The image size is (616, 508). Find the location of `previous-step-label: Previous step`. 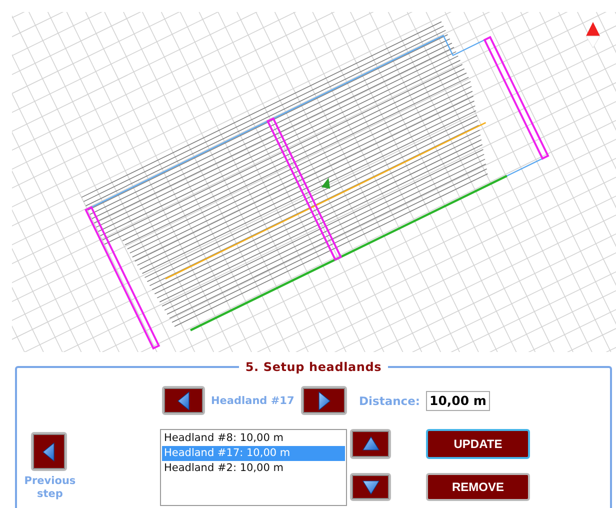

previous-step-label: Previous step is located at coordinates (50, 488).